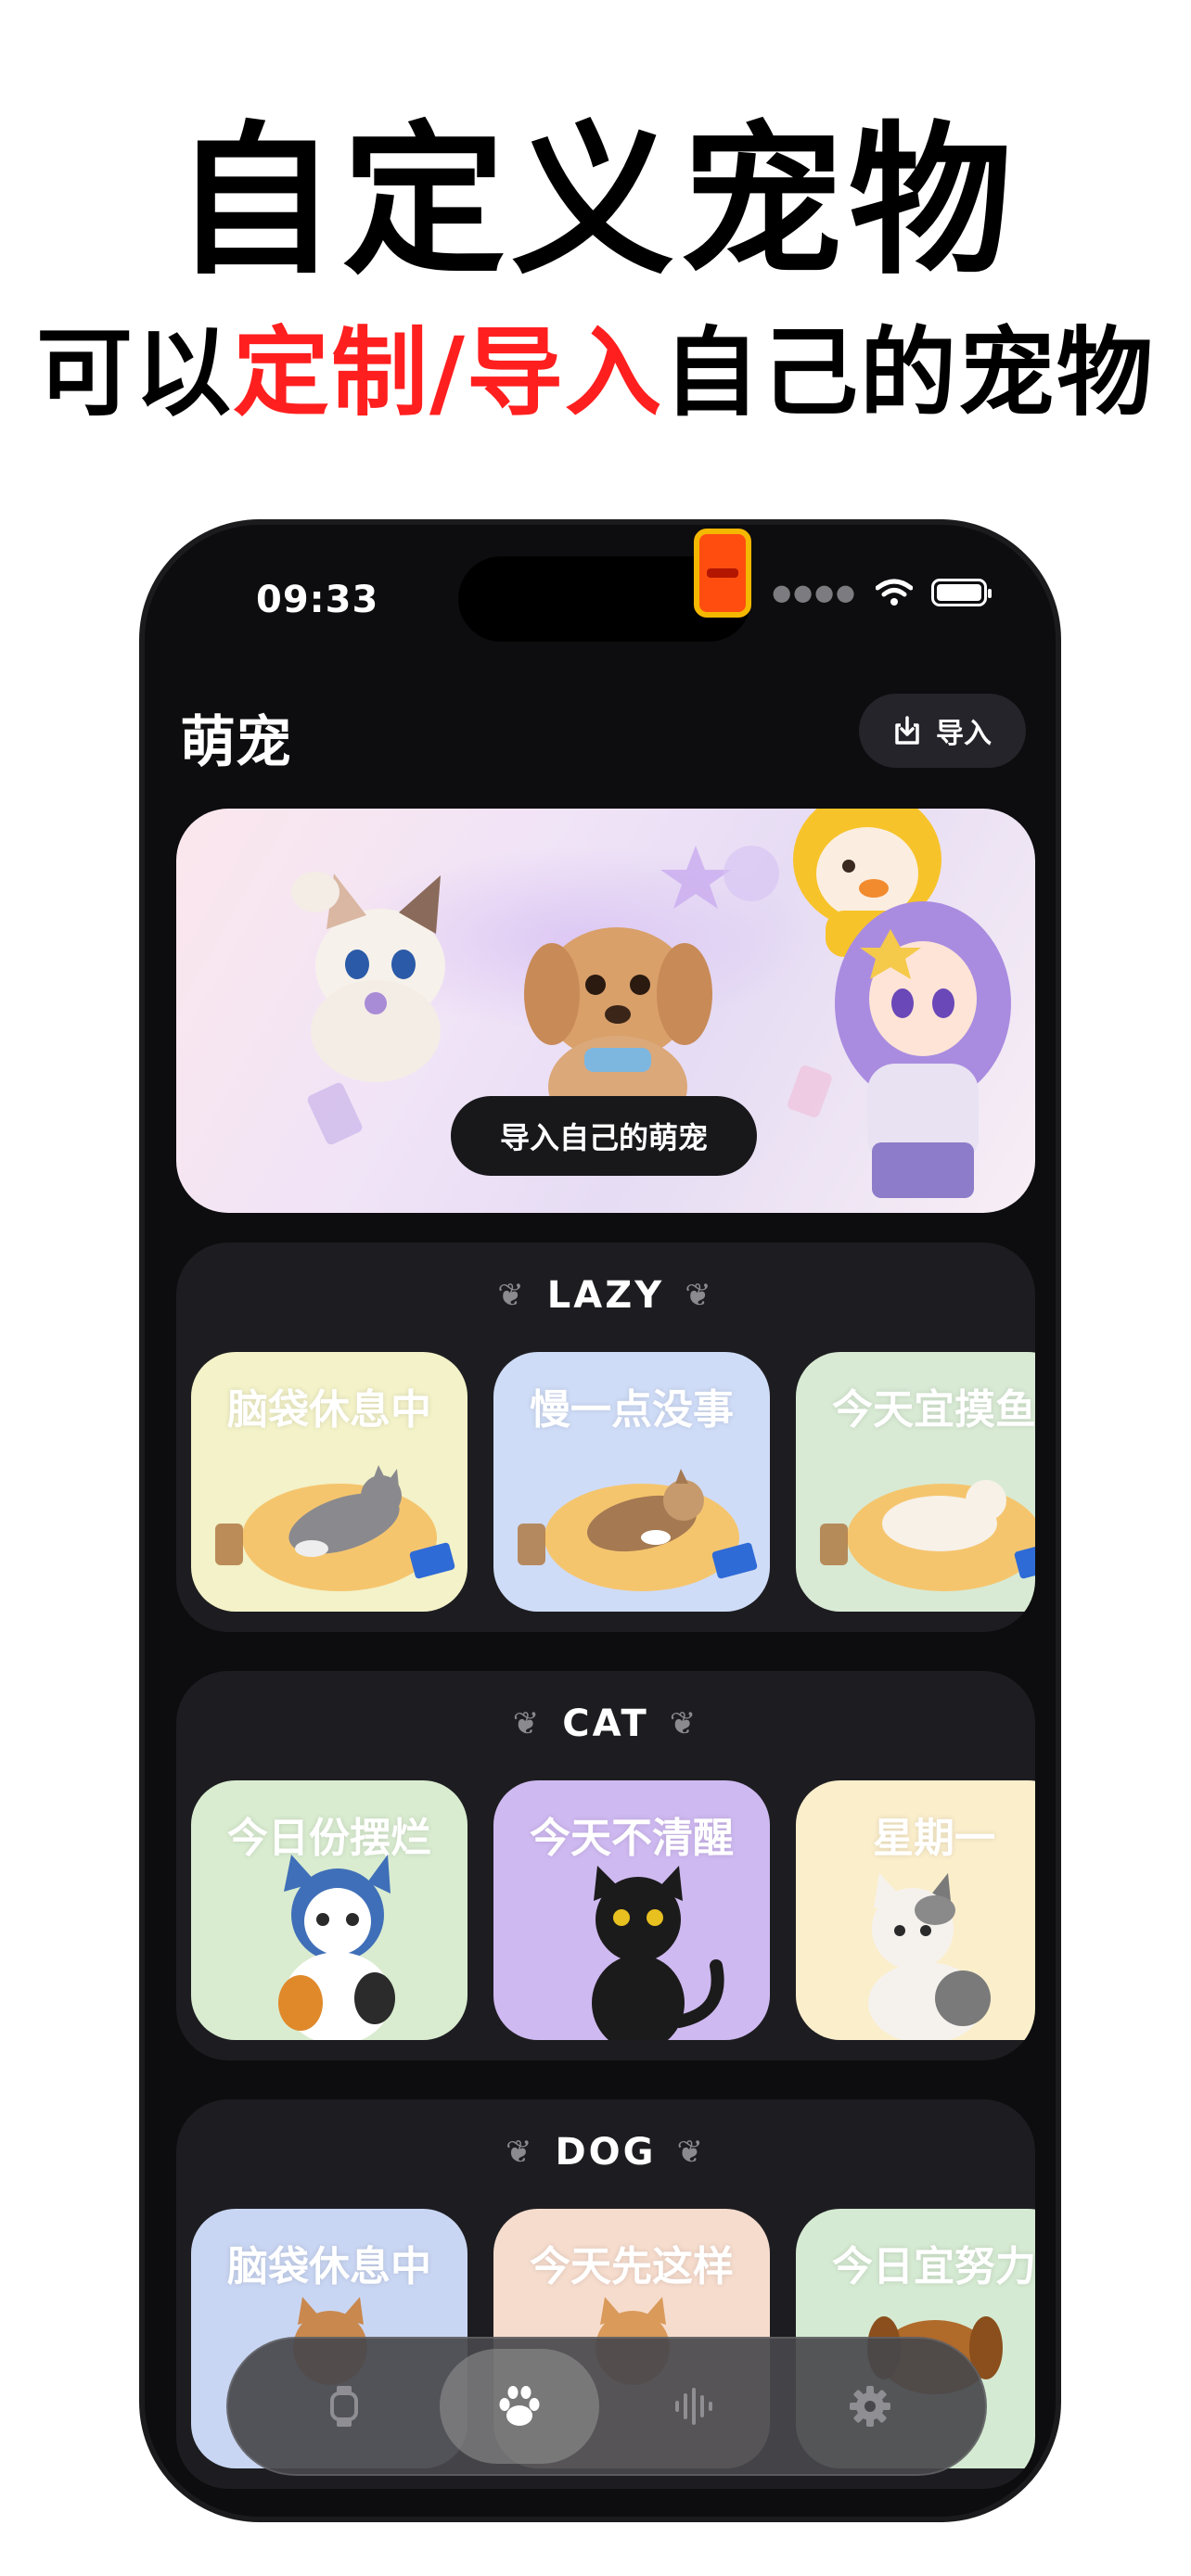  I want to click on tab-settings, so click(870, 2406).